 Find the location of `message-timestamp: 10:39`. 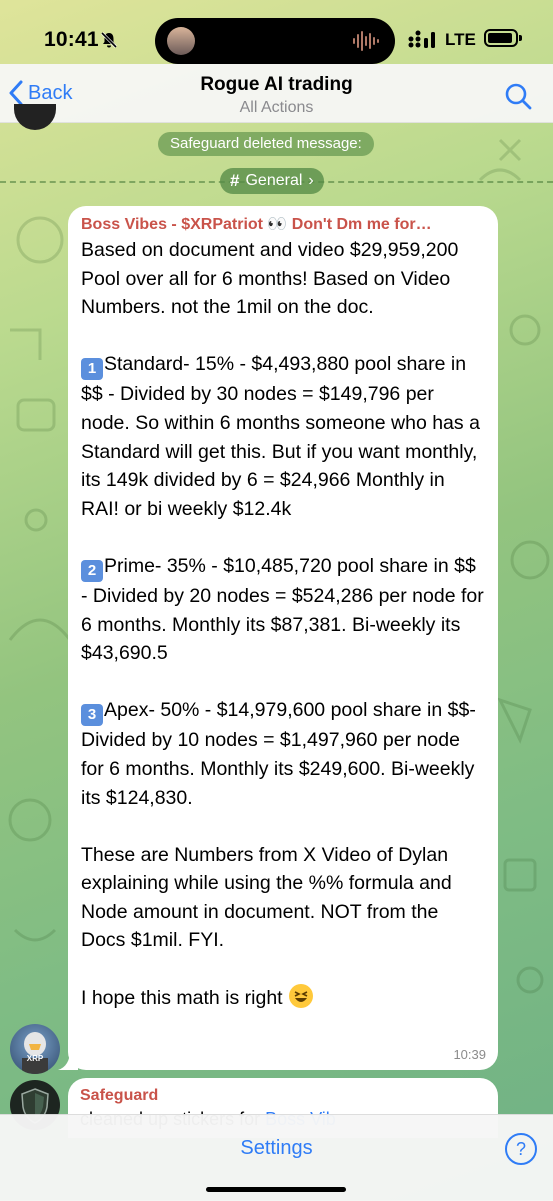

message-timestamp: 10:39 is located at coordinates (469, 1054).